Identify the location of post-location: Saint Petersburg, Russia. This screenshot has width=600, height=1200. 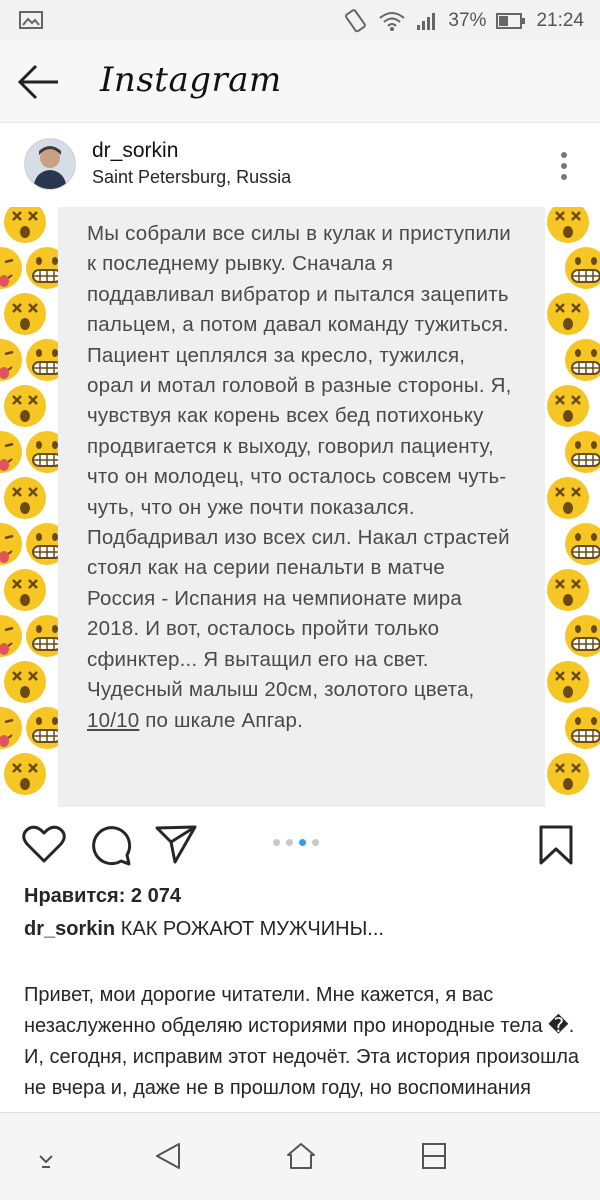
(191, 177).